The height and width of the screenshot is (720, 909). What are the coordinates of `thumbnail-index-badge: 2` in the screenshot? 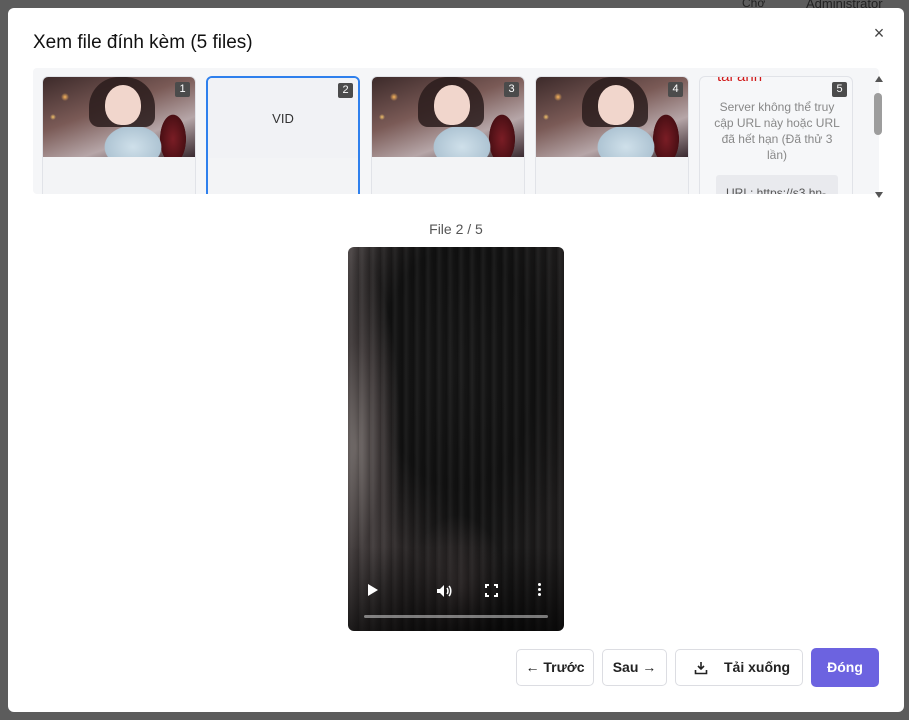 It's located at (345, 90).